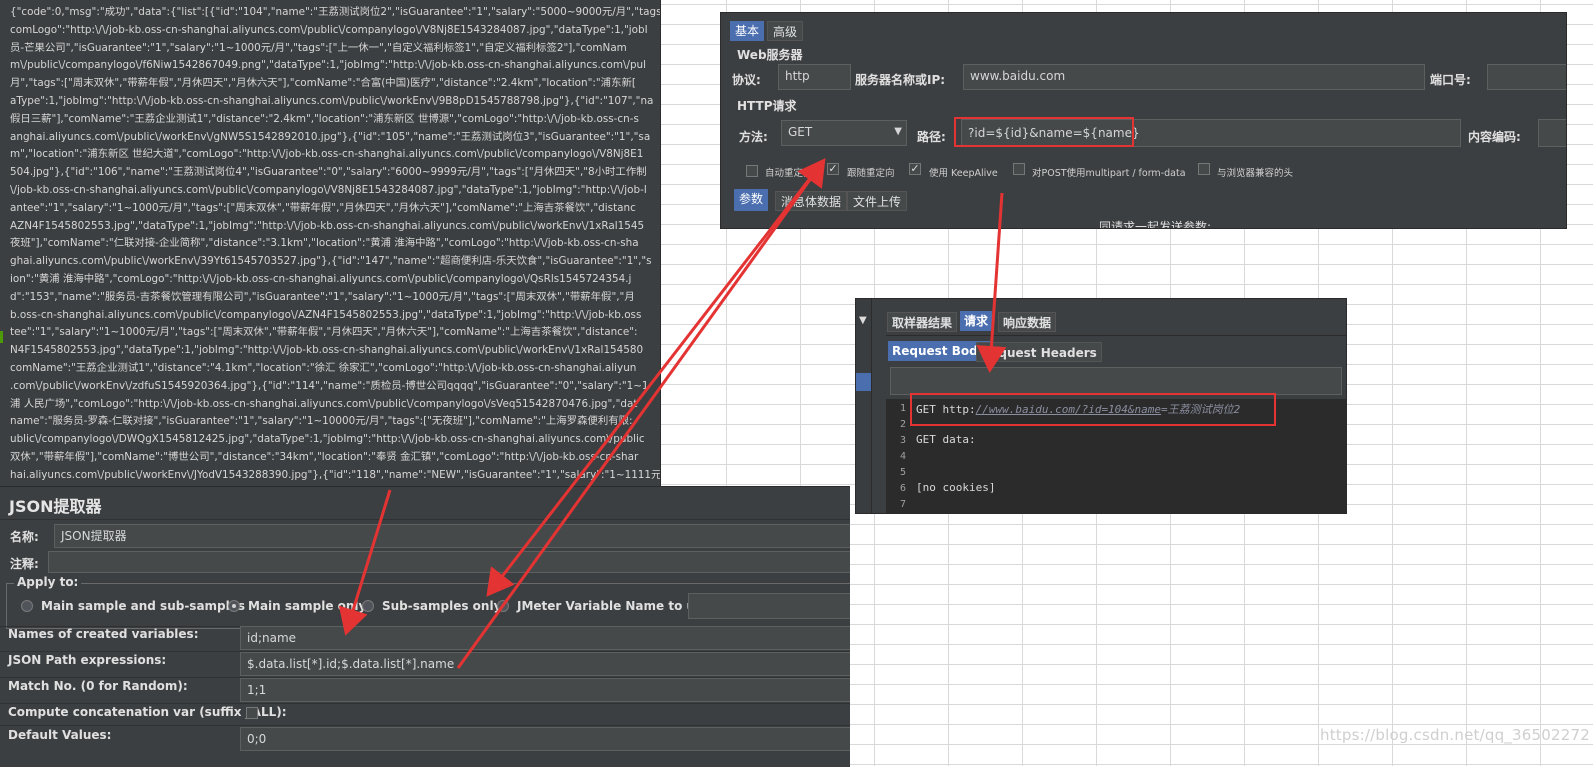  What do you see at coordinates (452, 536) in the screenshot?
I see `name-input: JSON提取器` at bounding box center [452, 536].